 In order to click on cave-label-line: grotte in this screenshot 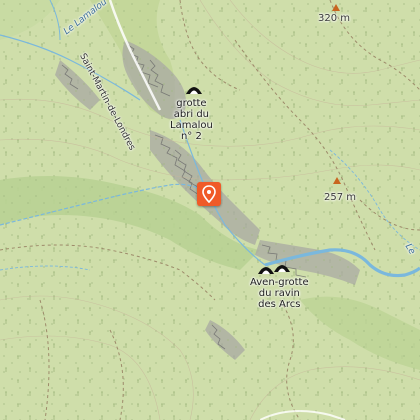, I will do `click(191, 103)`.